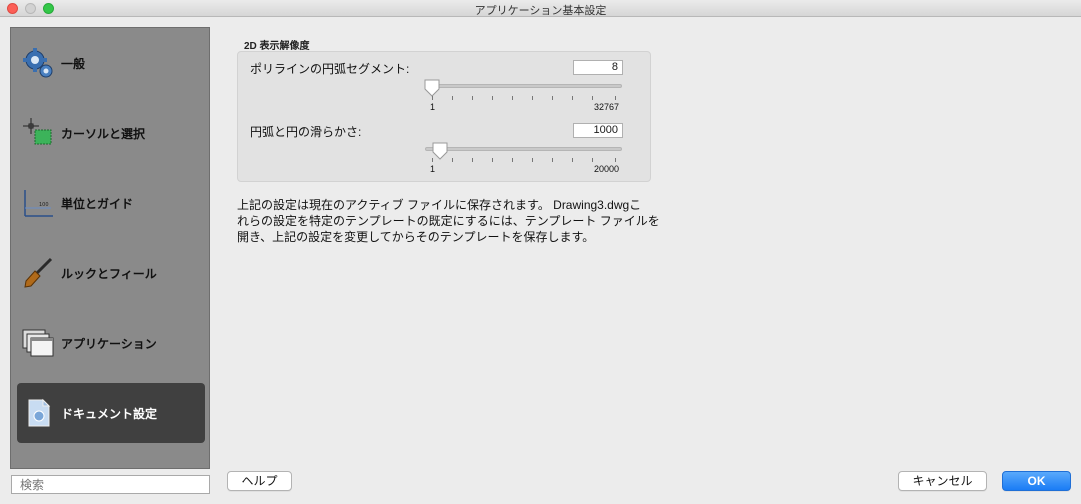  I want to click on gear-icon, so click(38, 63).